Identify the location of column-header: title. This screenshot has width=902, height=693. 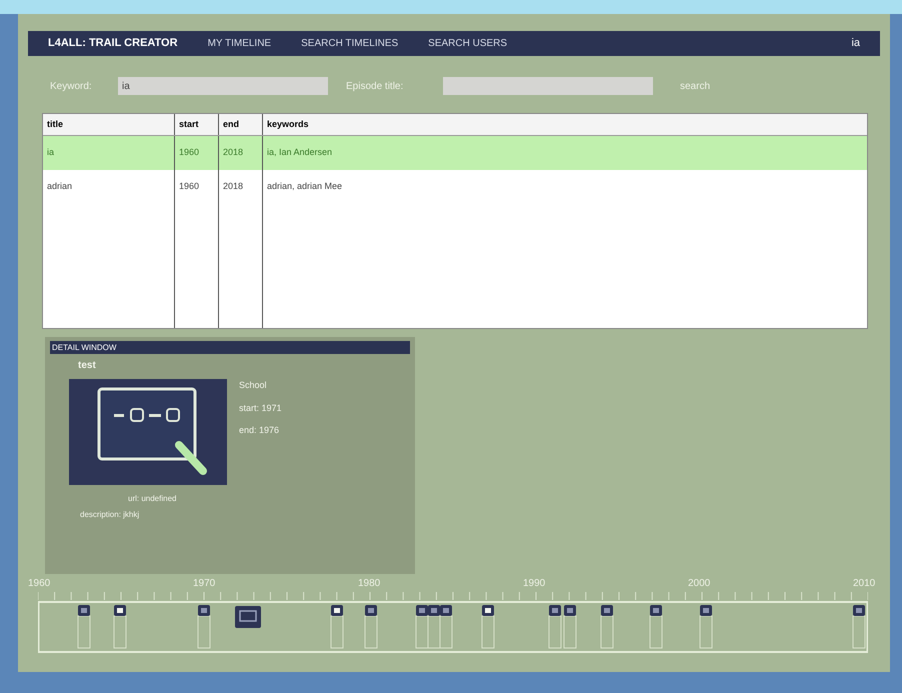
(109, 124).